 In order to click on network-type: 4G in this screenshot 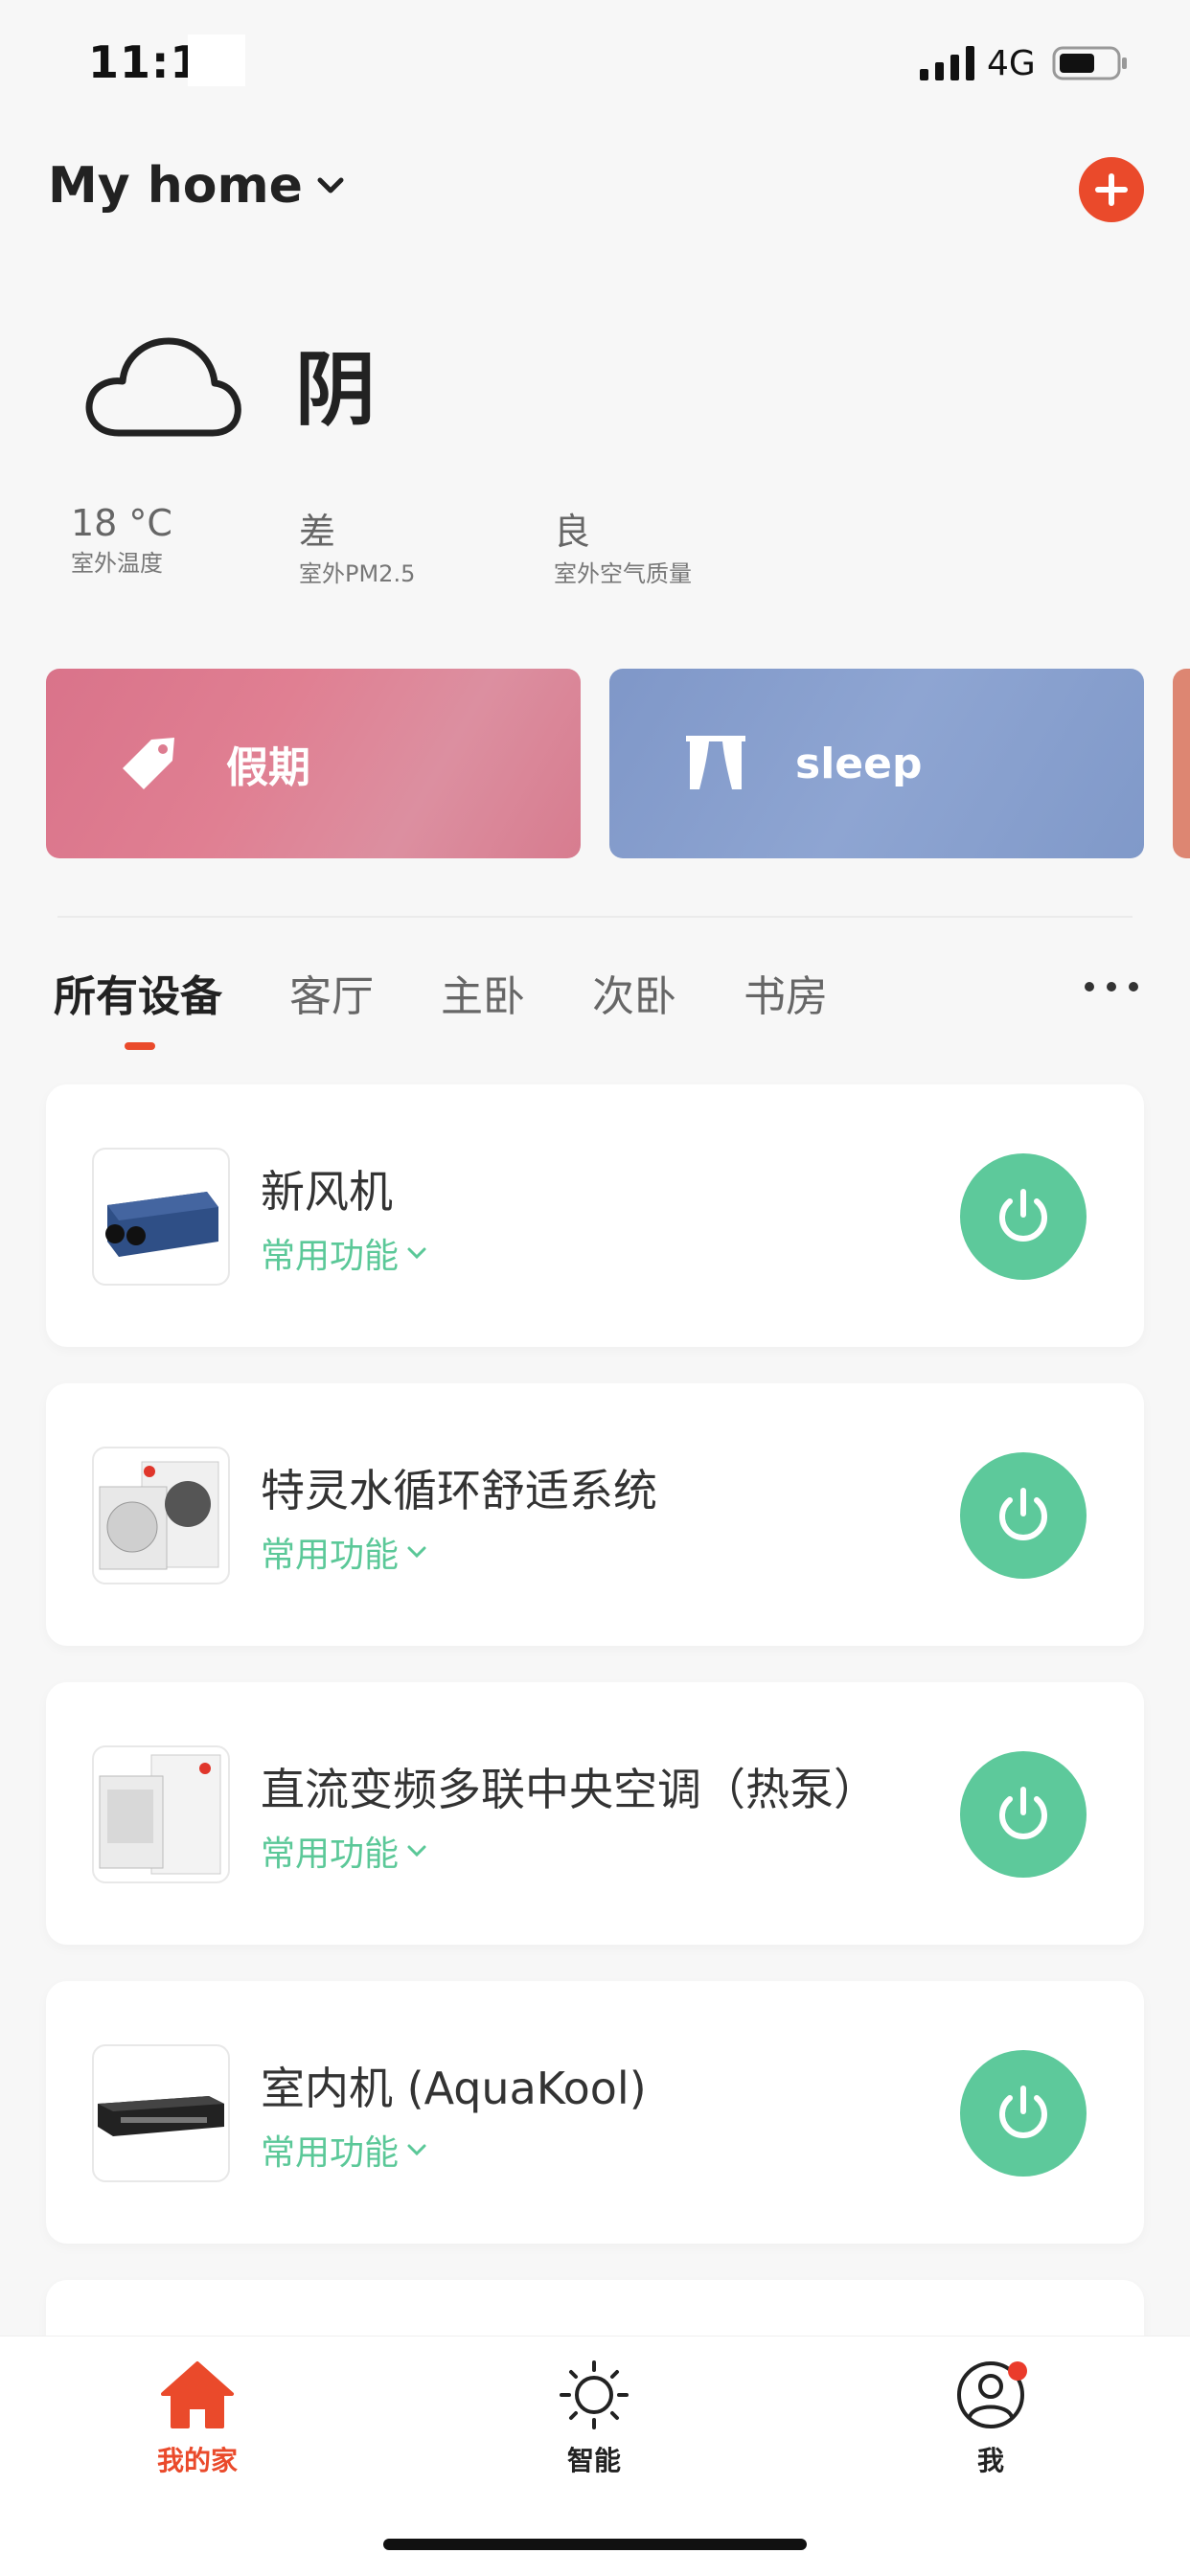, I will do `click(1012, 63)`.